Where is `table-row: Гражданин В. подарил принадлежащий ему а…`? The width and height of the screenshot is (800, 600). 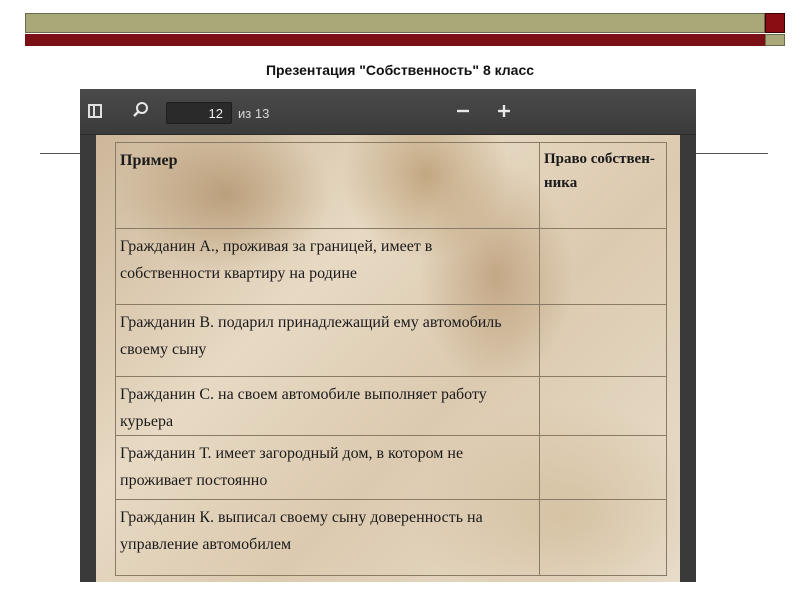 table-row: Гражданин В. подарил принадлежащий ему а… is located at coordinates (391, 340).